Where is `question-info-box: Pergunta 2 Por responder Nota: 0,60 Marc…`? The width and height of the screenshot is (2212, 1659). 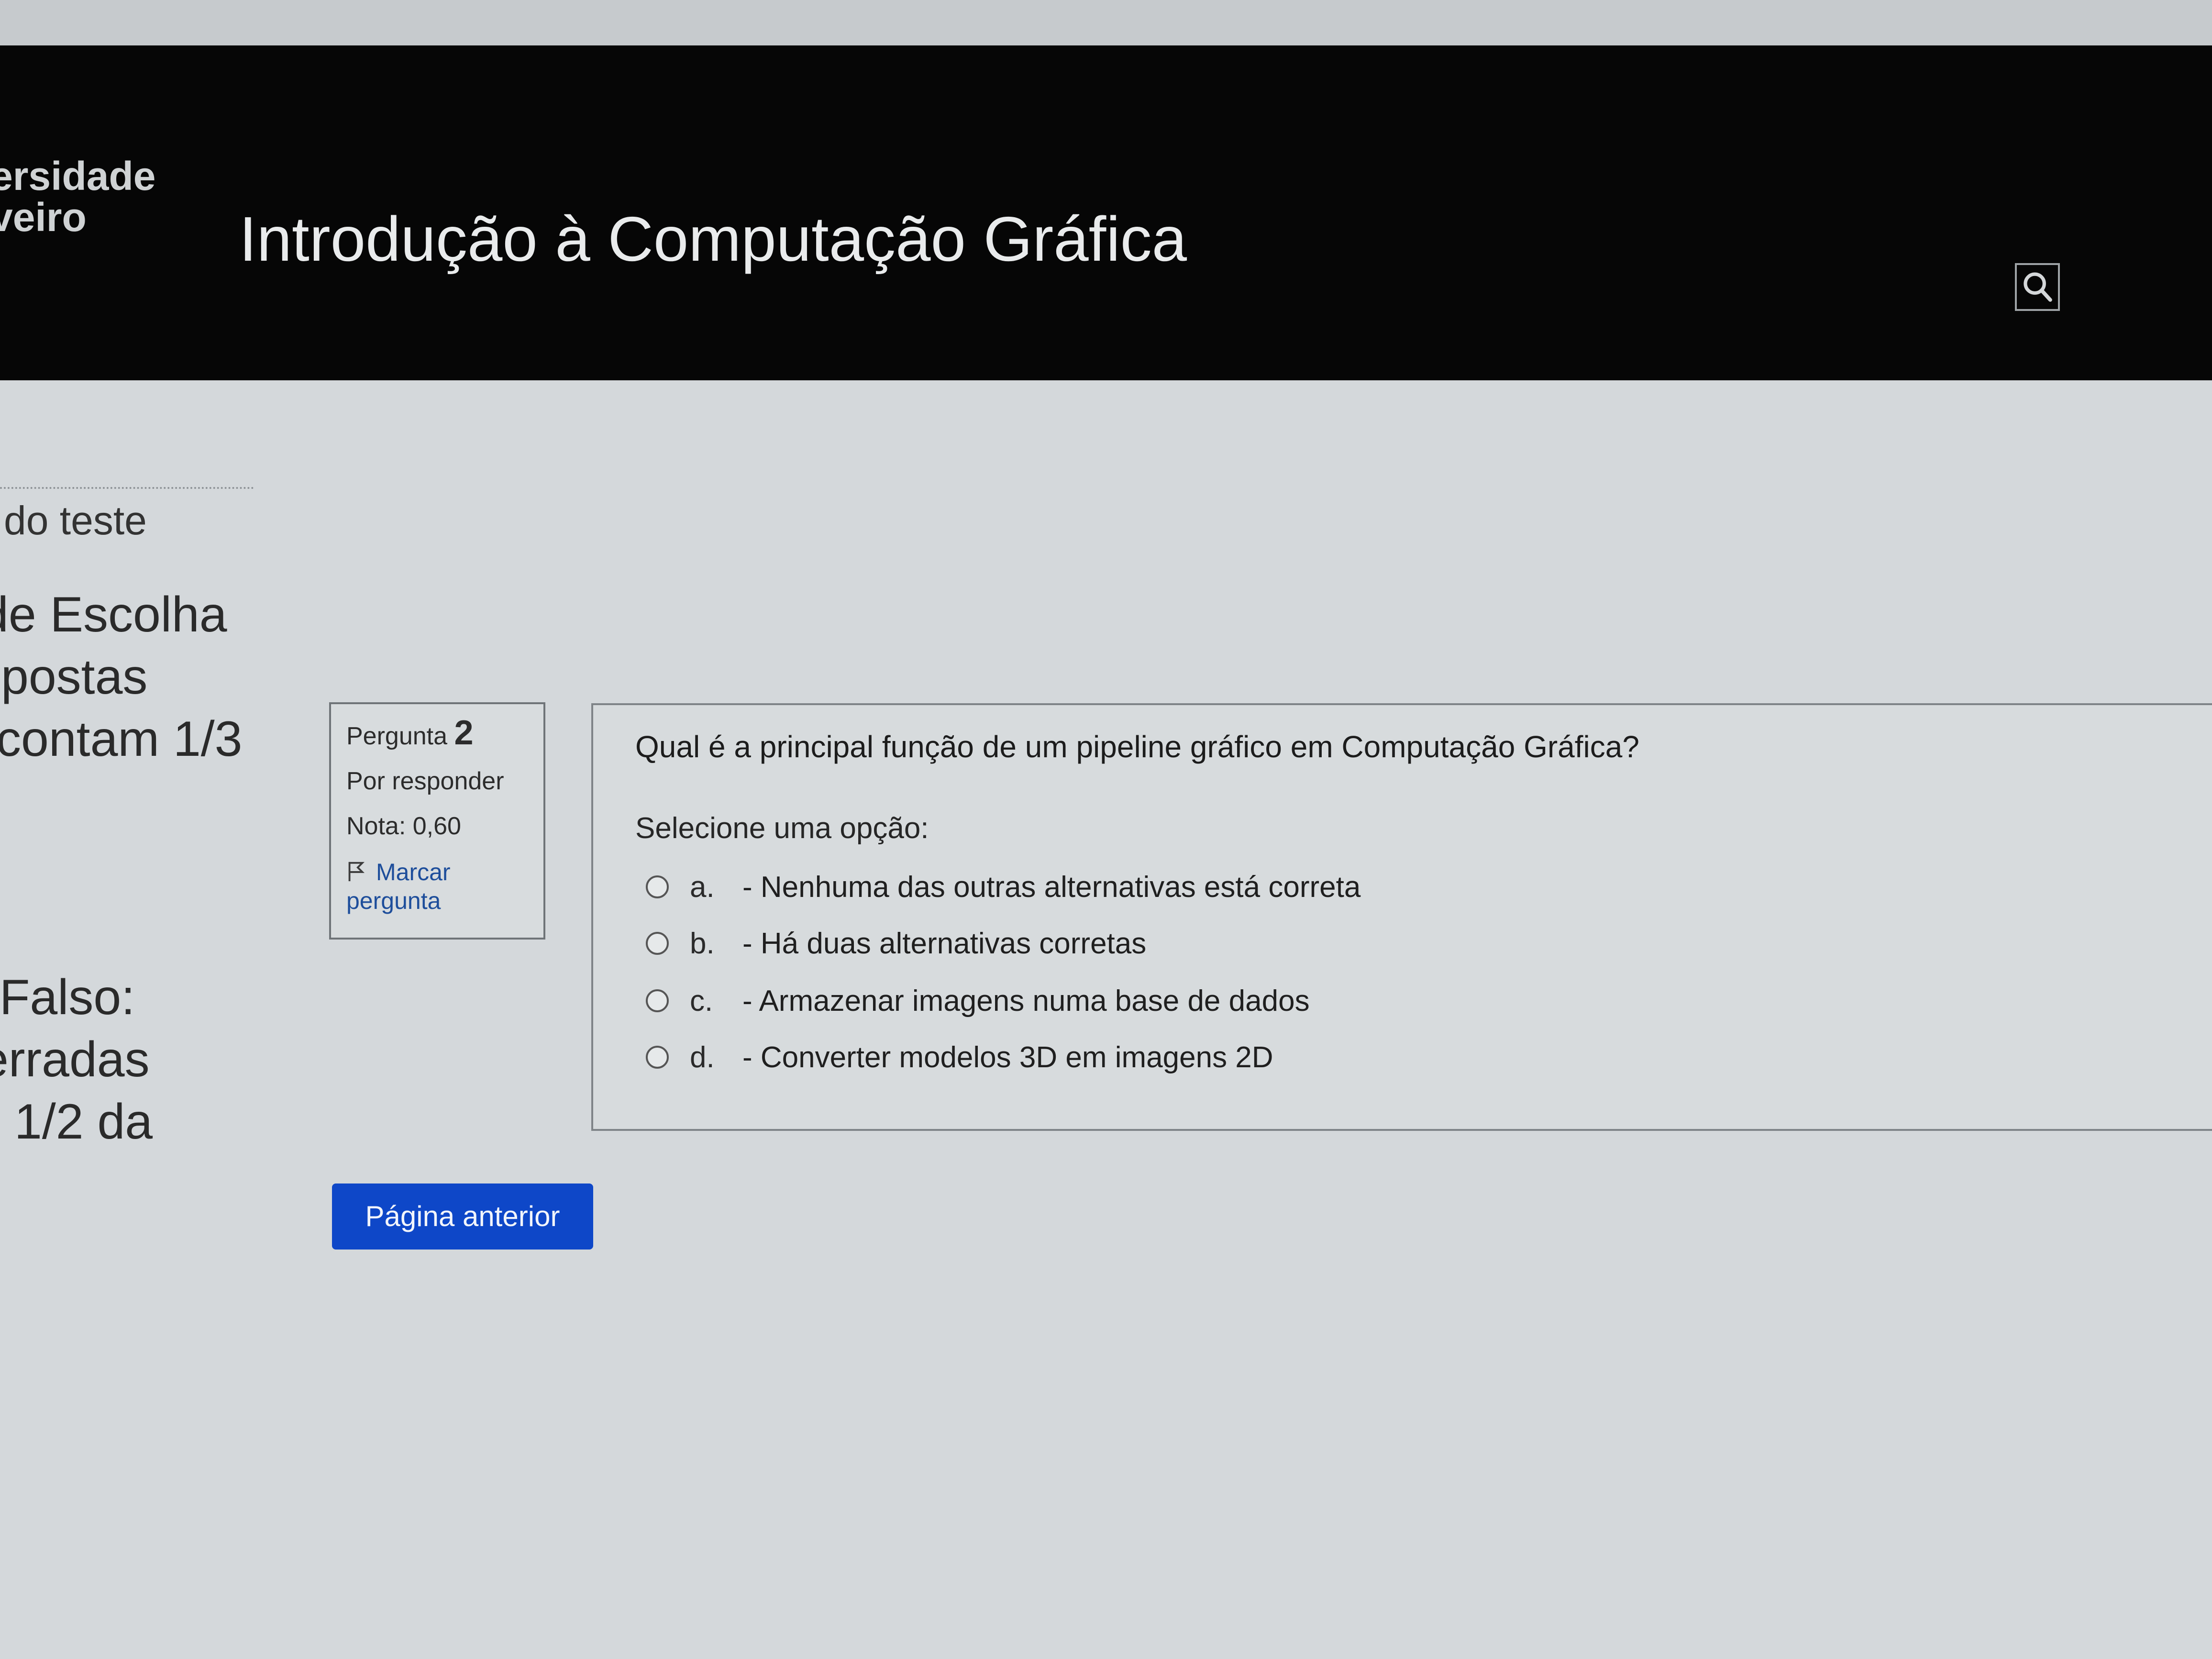 question-info-box: Pergunta 2 Por responder Nota: 0,60 Marc… is located at coordinates (437, 821).